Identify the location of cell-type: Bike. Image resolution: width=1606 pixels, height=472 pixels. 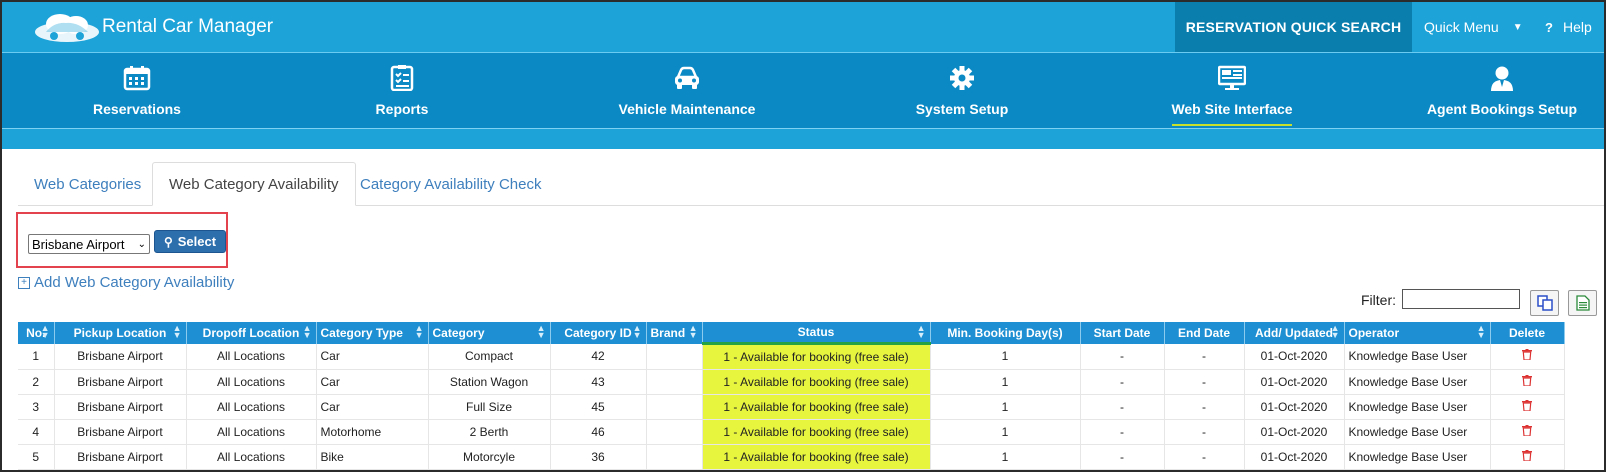
(372, 457).